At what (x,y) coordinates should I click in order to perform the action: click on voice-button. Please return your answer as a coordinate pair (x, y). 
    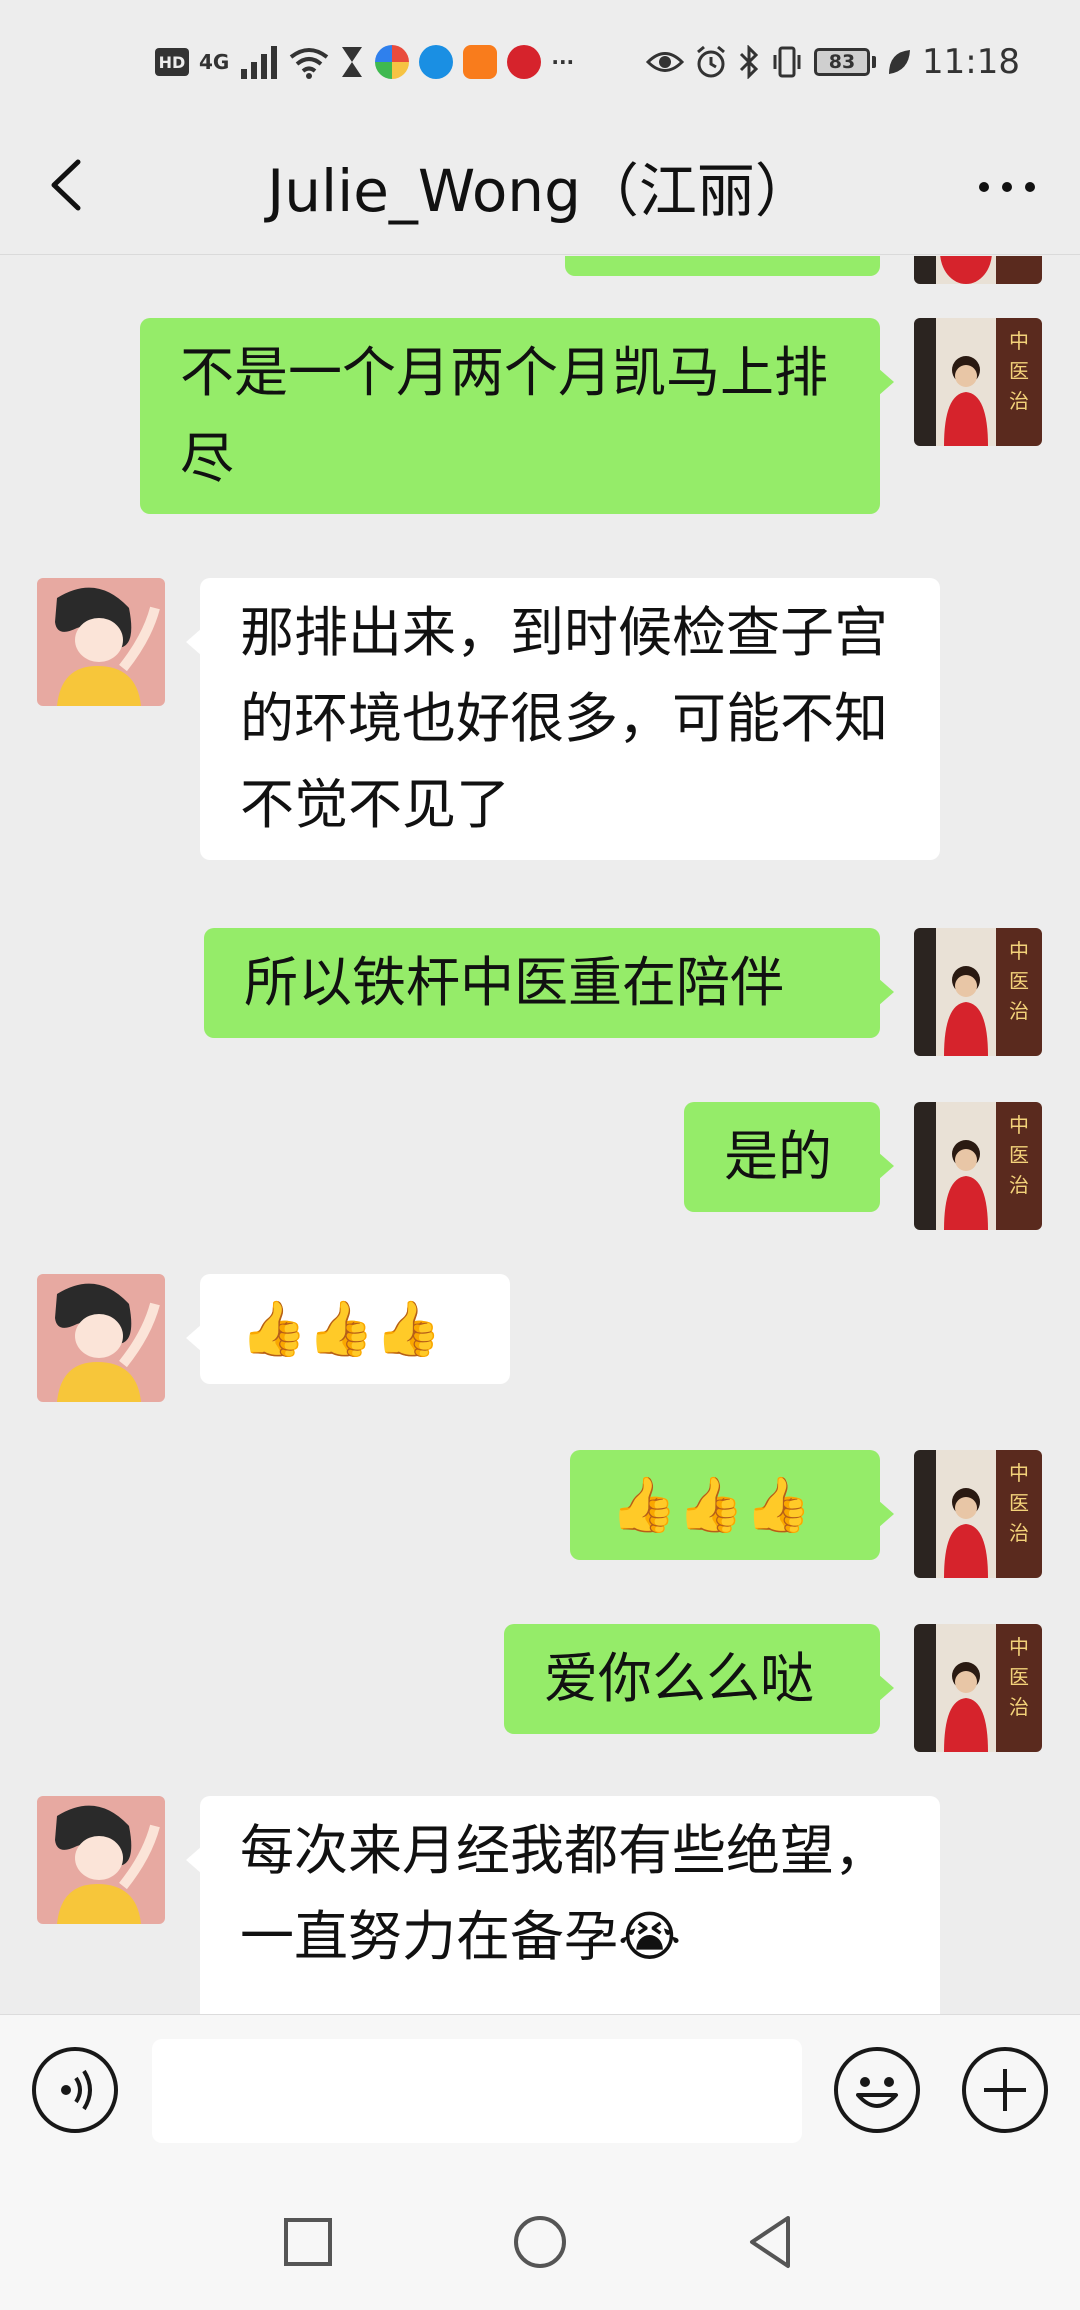
    Looking at the image, I should click on (75, 2090).